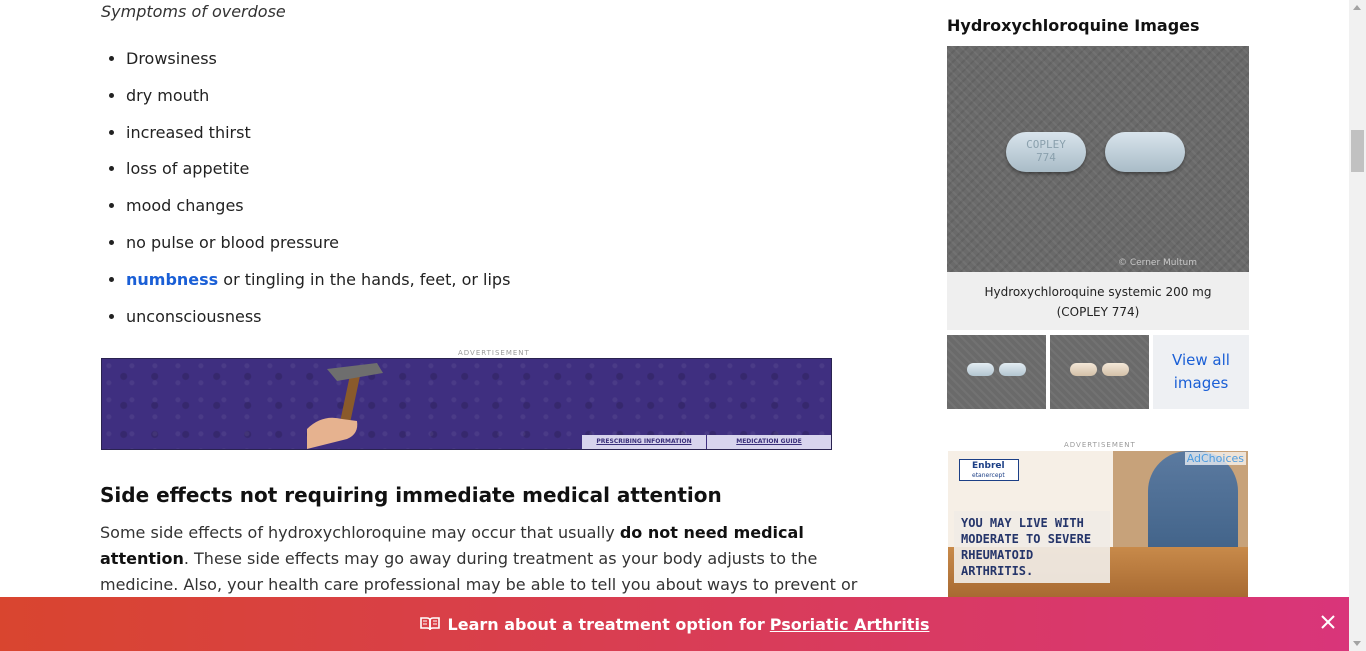  What do you see at coordinates (429, 624) in the screenshot?
I see `open-book-icon` at bounding box center [429, 624].